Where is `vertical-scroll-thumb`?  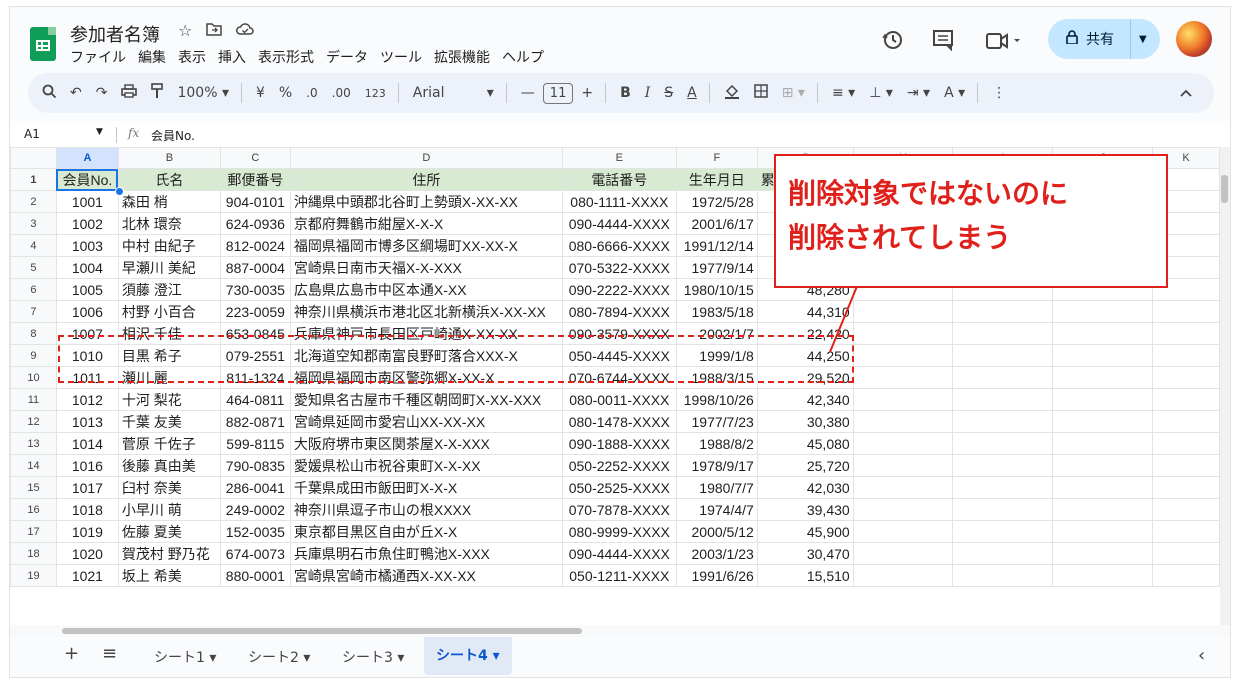 vertical-scroll-thumb is located at coordinates (1224, 189).